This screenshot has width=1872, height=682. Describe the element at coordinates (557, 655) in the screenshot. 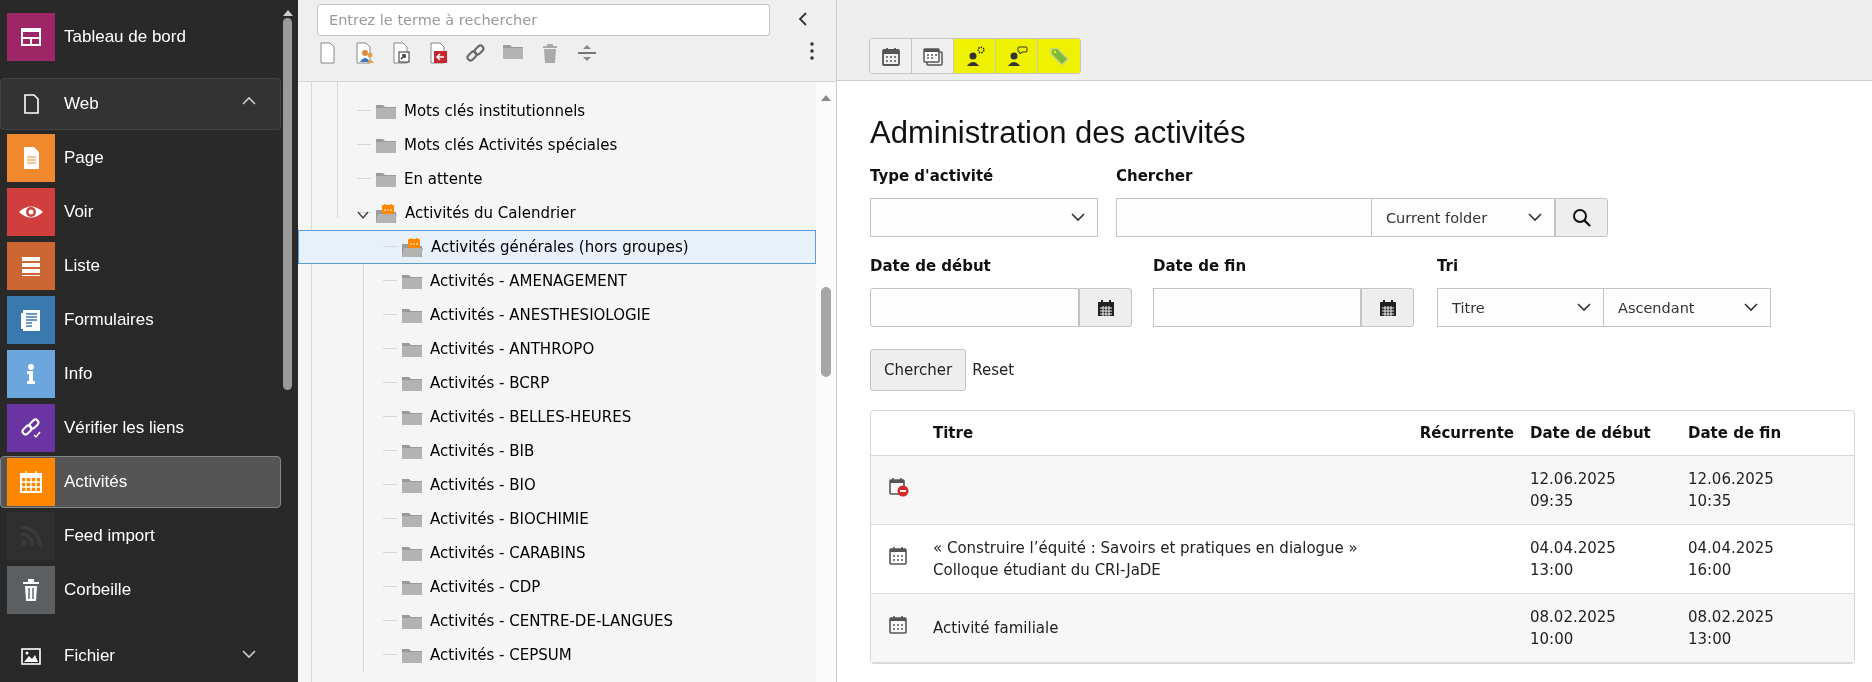

I see `tree-item: Activités - CEPSUM` at that location.